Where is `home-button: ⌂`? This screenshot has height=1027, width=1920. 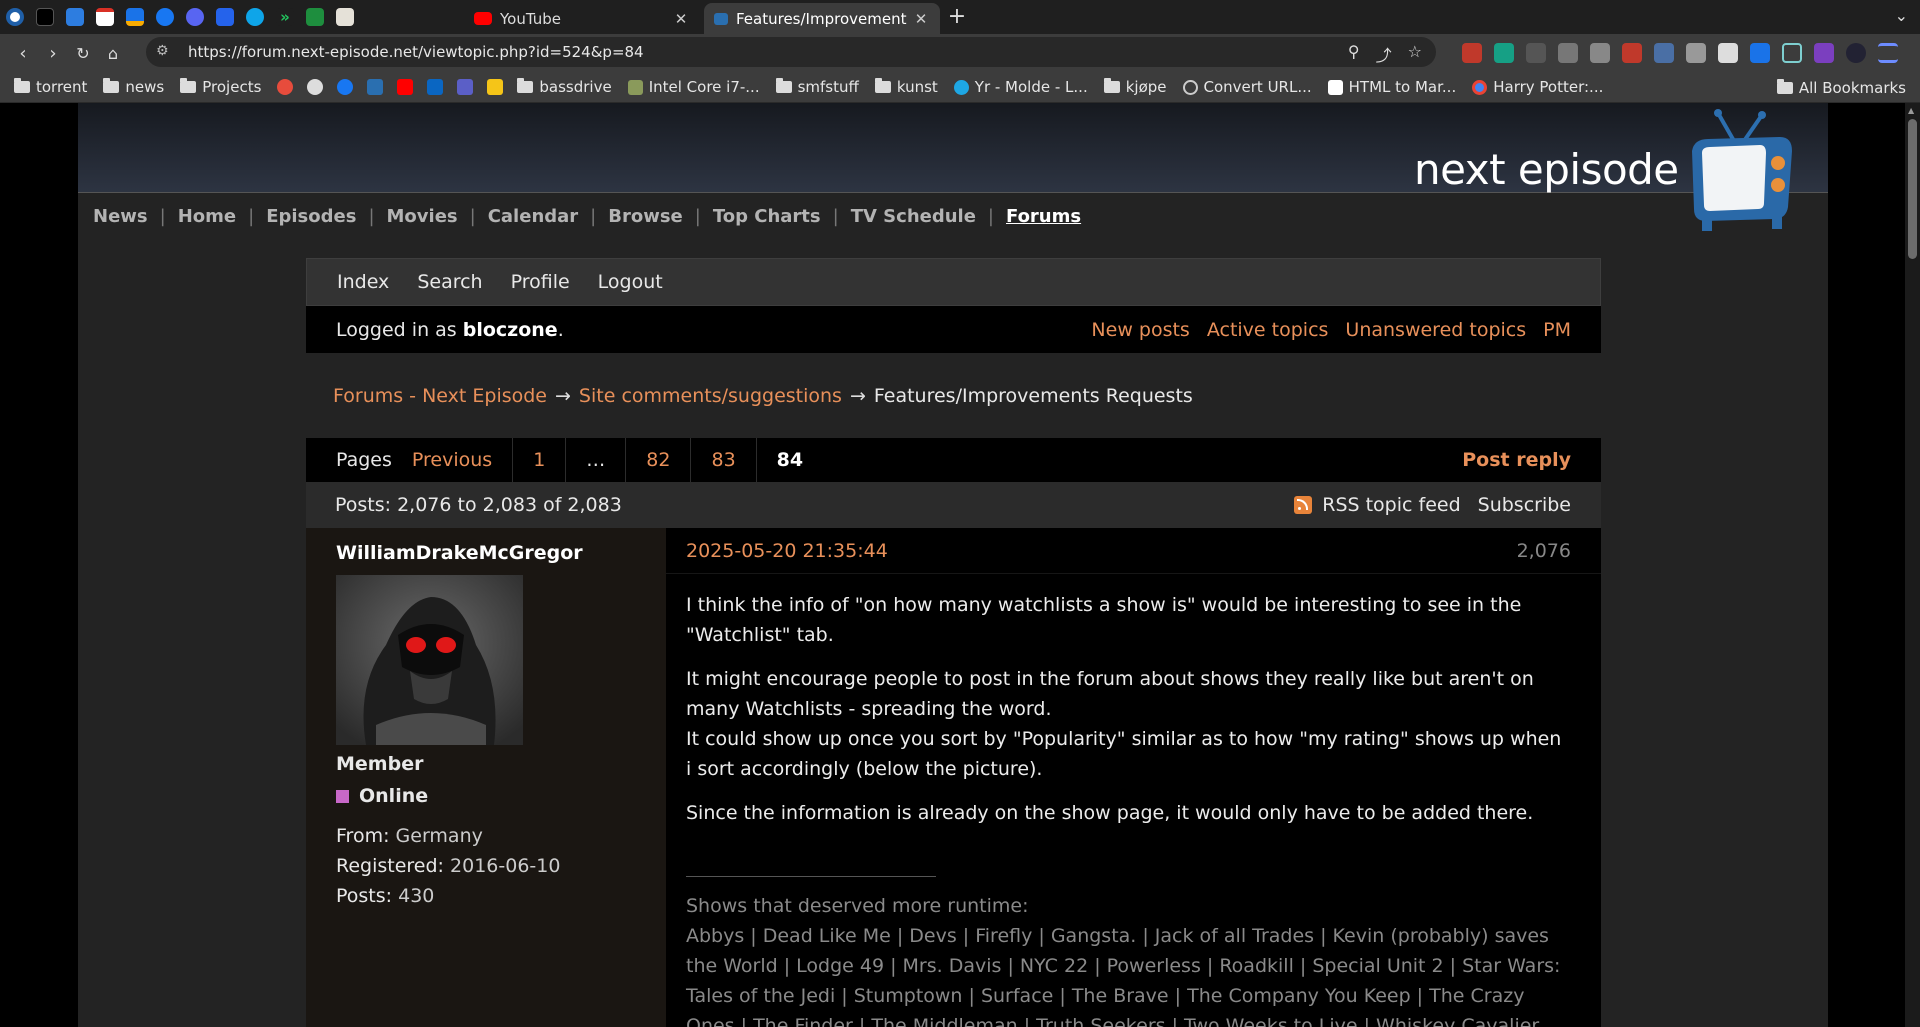 home-button: ⌂ is located at coordinates (113, 53).